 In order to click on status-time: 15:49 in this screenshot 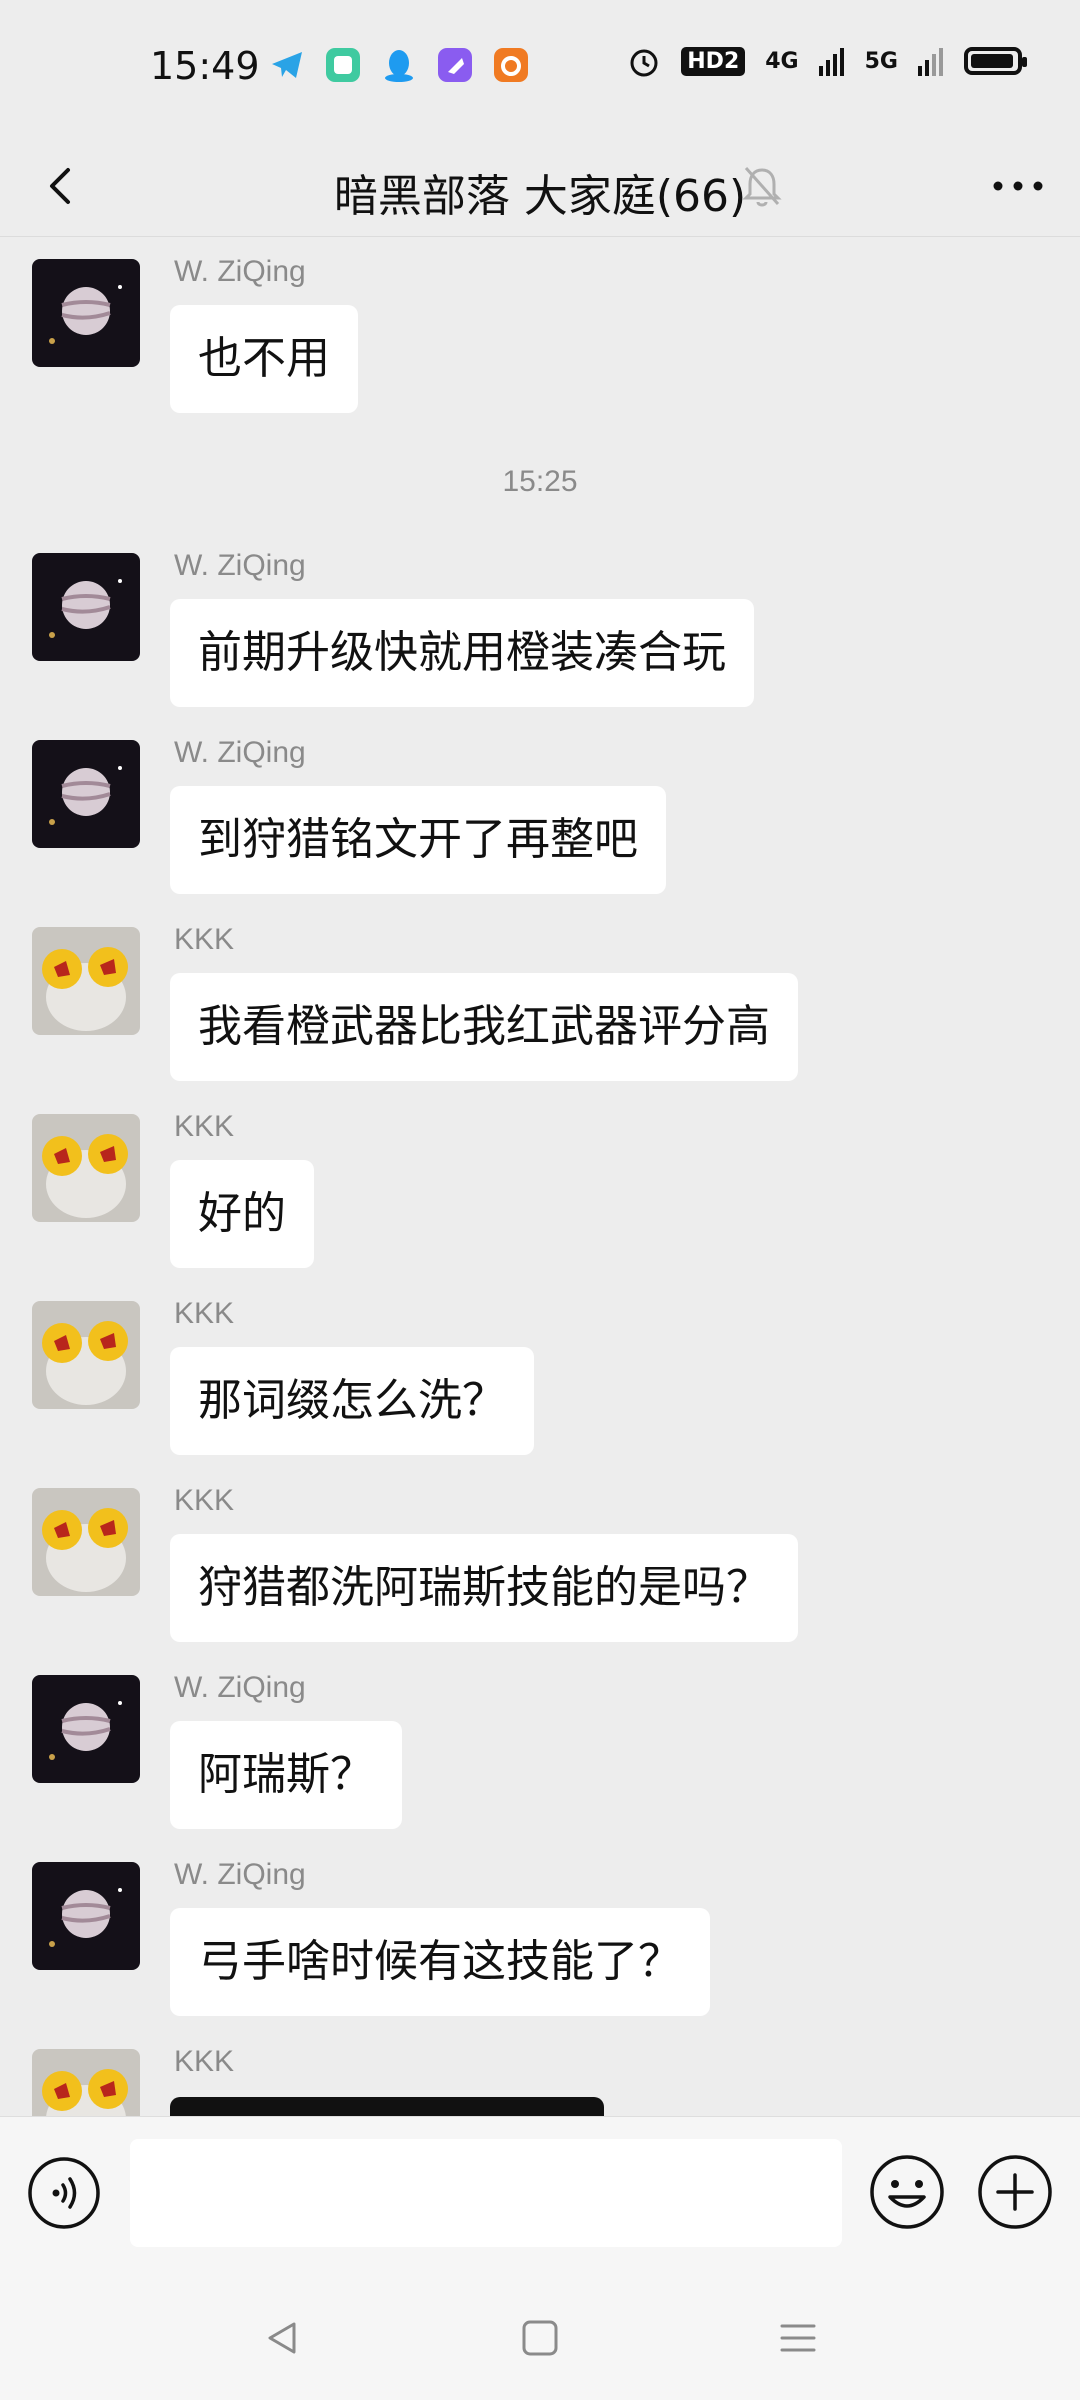, I will do `click(205, 66)`.